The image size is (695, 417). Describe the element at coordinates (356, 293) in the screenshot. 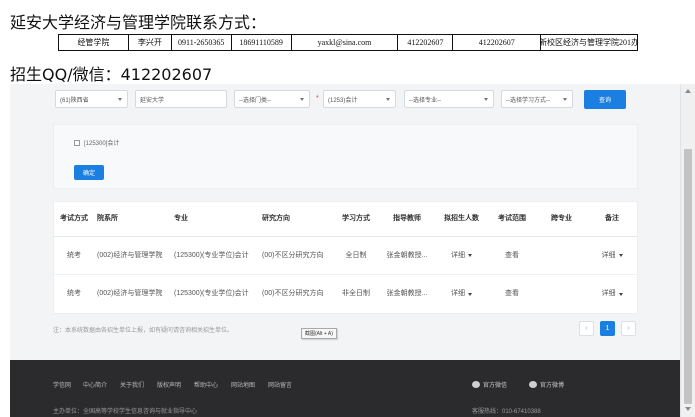

I see `row-study-mode: 非全日制` at that location.